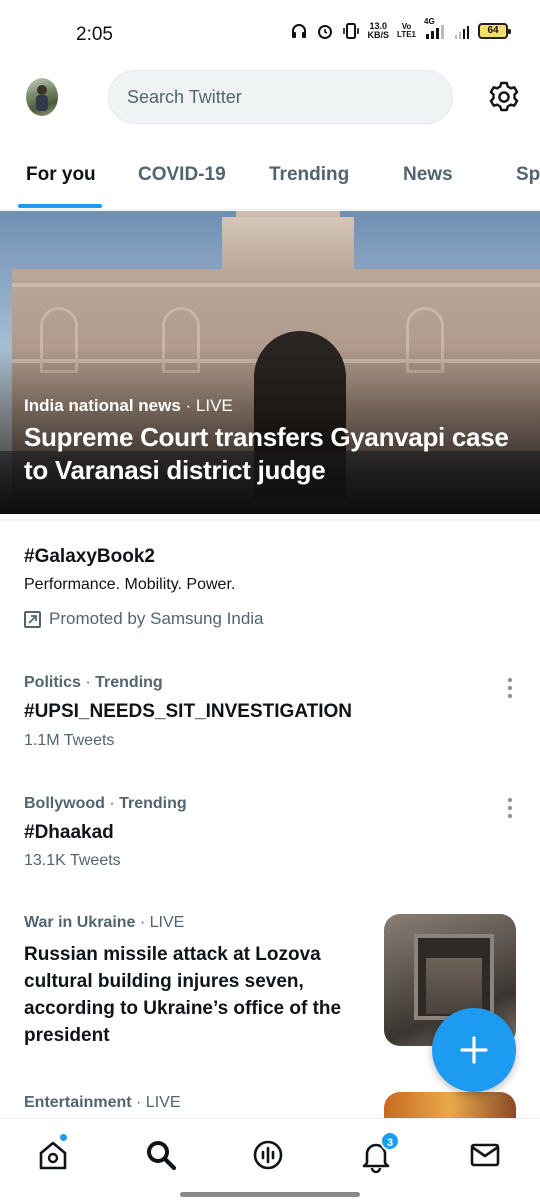 This screenshot has height=1200, width=540. What do you see at coordinates (378, 35) in the screenshot?
I see `network-speed-unit: KB/S` at bounding box center [378, 35].